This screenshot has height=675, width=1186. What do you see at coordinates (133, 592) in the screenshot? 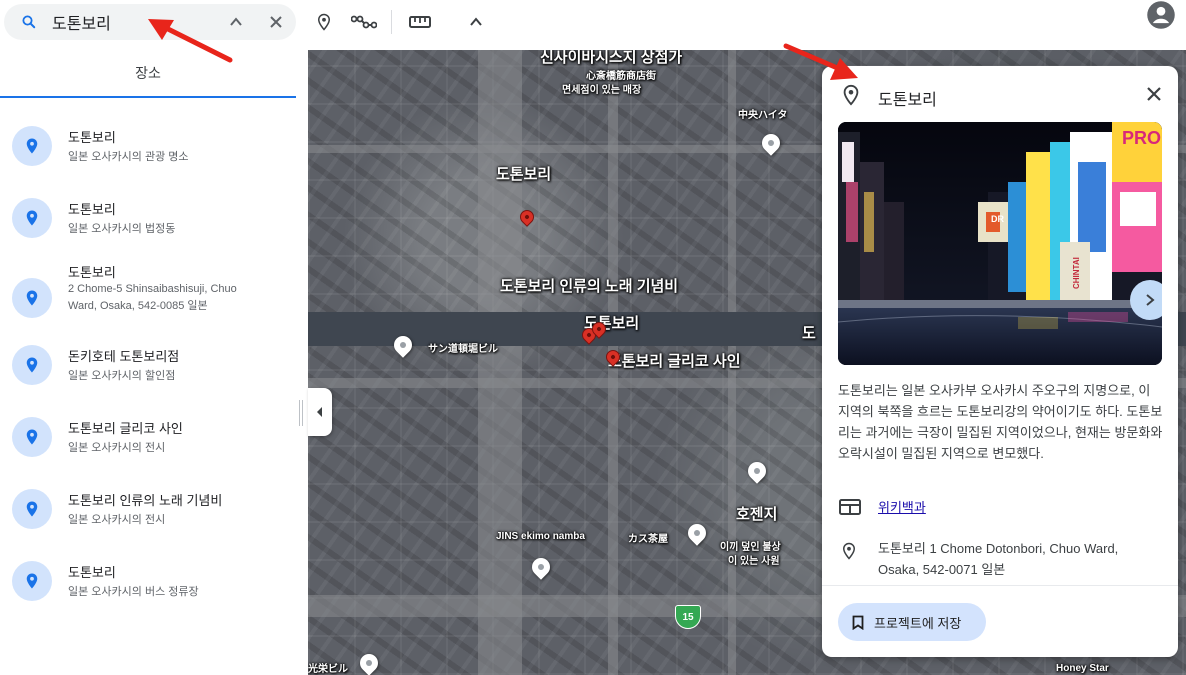
I see `result-subtitle: 일본 오사카시의 버스 정류장` at bounding box center [133, 592].